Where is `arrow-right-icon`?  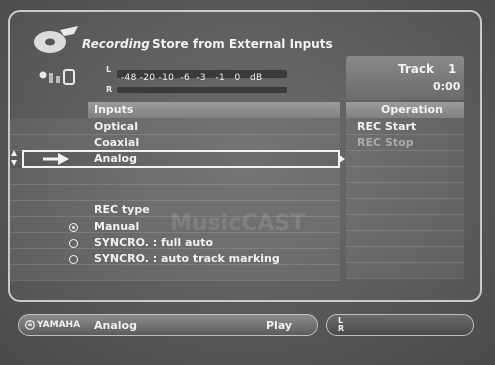
arrow-right-icon is located at coordinates (56, 159).